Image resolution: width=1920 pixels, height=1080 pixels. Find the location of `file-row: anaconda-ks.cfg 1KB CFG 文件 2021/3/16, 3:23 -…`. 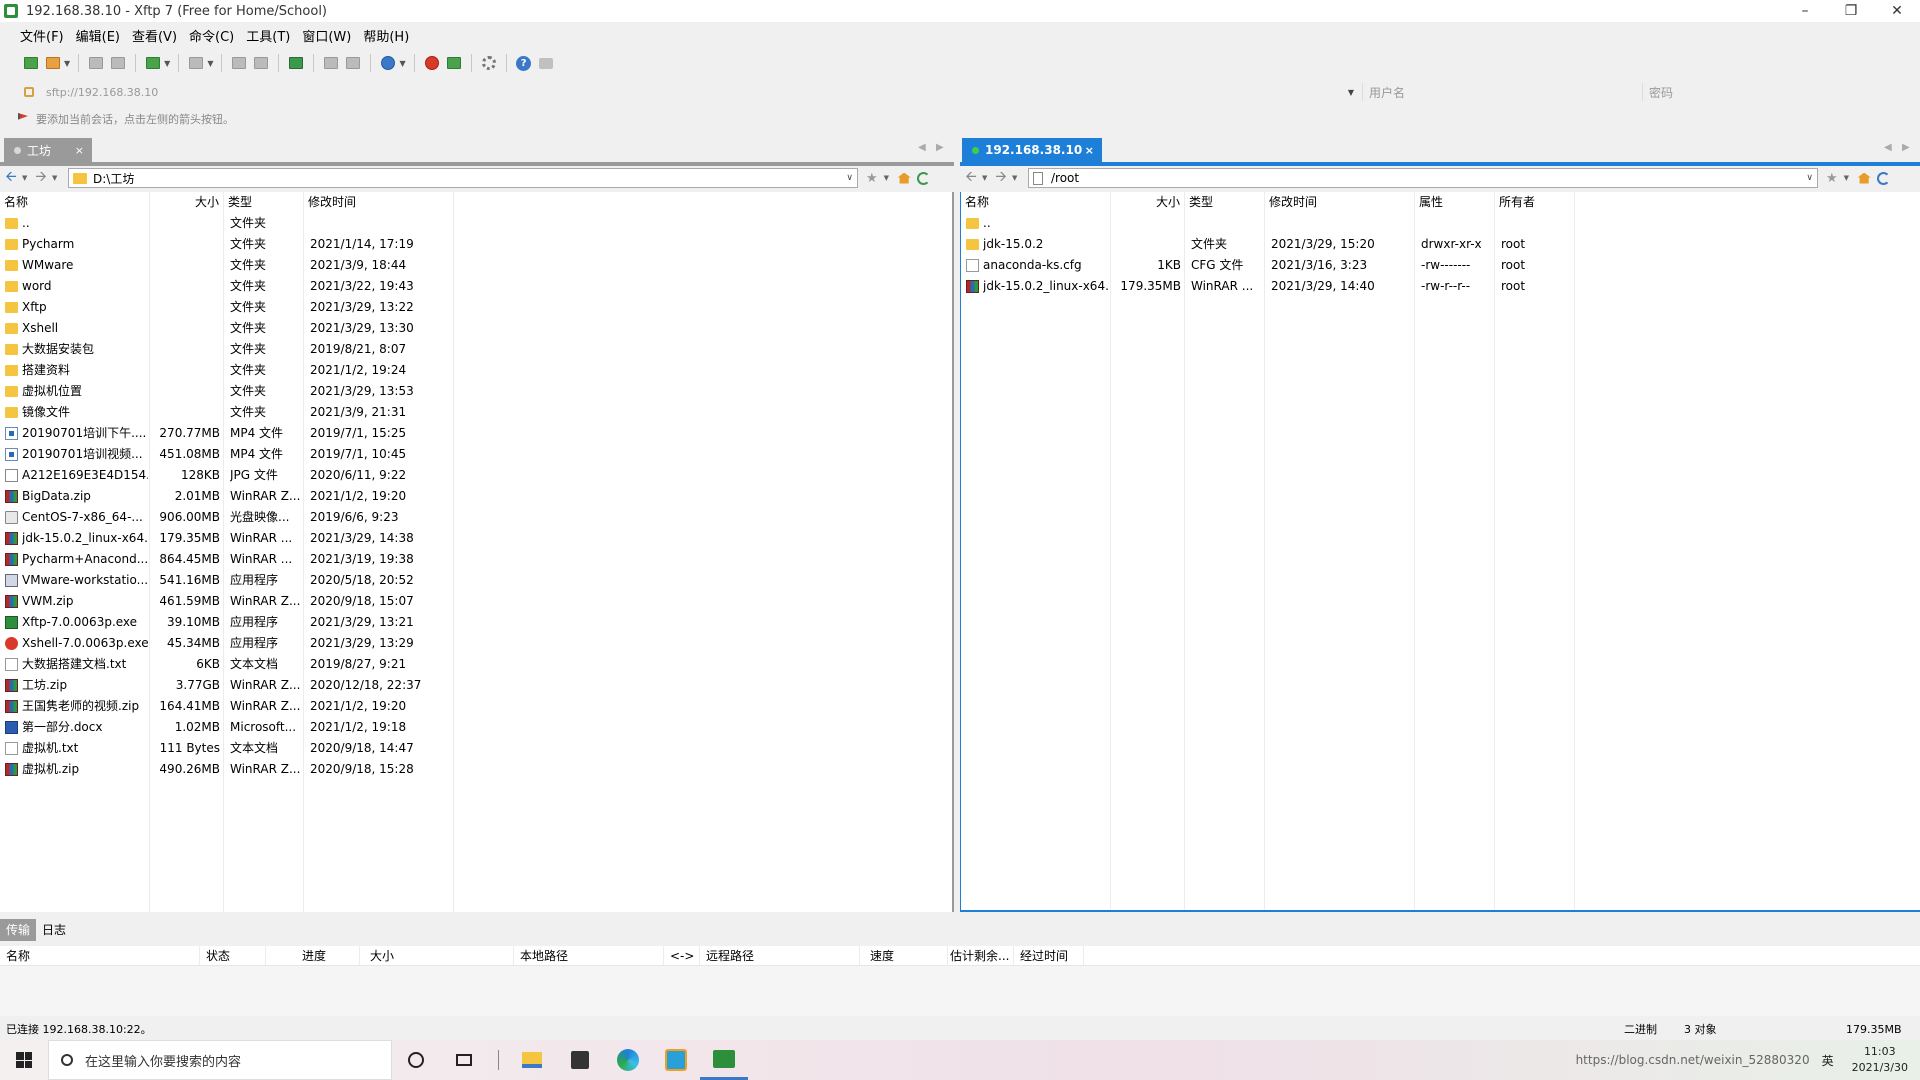

file-row: anaconda-ks.cfg 1KB CFG 文件 2021/3/16, 3:23 -… is located at coordinates (1440, 265).